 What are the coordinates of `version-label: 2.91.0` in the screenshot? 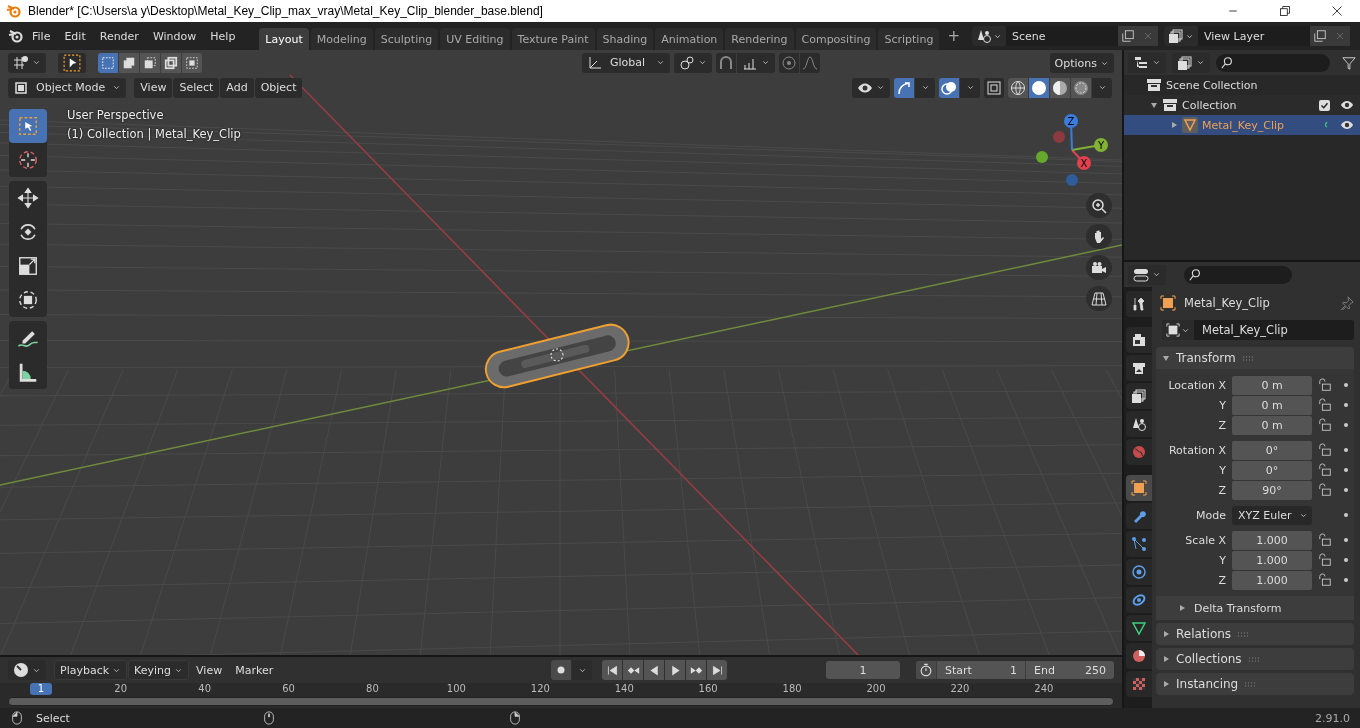 It's located at (1332, 718).